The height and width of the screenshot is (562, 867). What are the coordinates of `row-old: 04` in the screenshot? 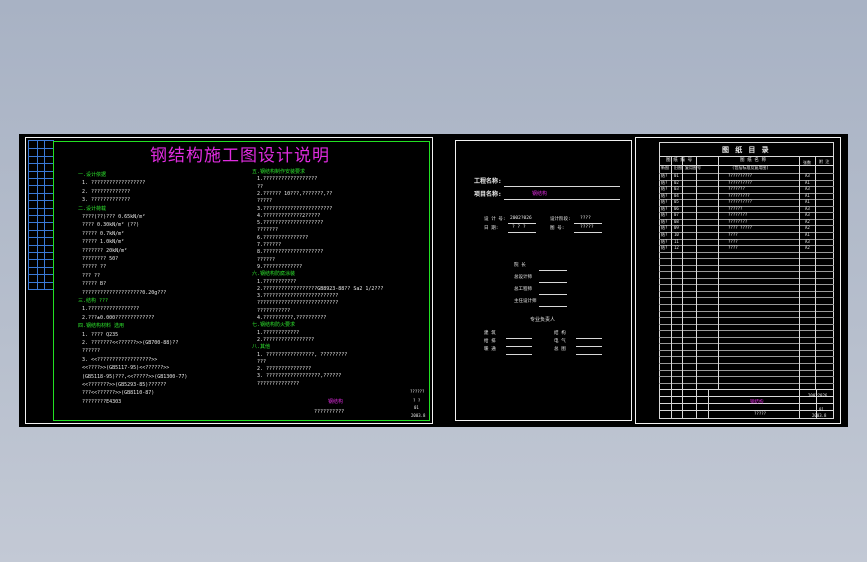 It's located at (676, 195).